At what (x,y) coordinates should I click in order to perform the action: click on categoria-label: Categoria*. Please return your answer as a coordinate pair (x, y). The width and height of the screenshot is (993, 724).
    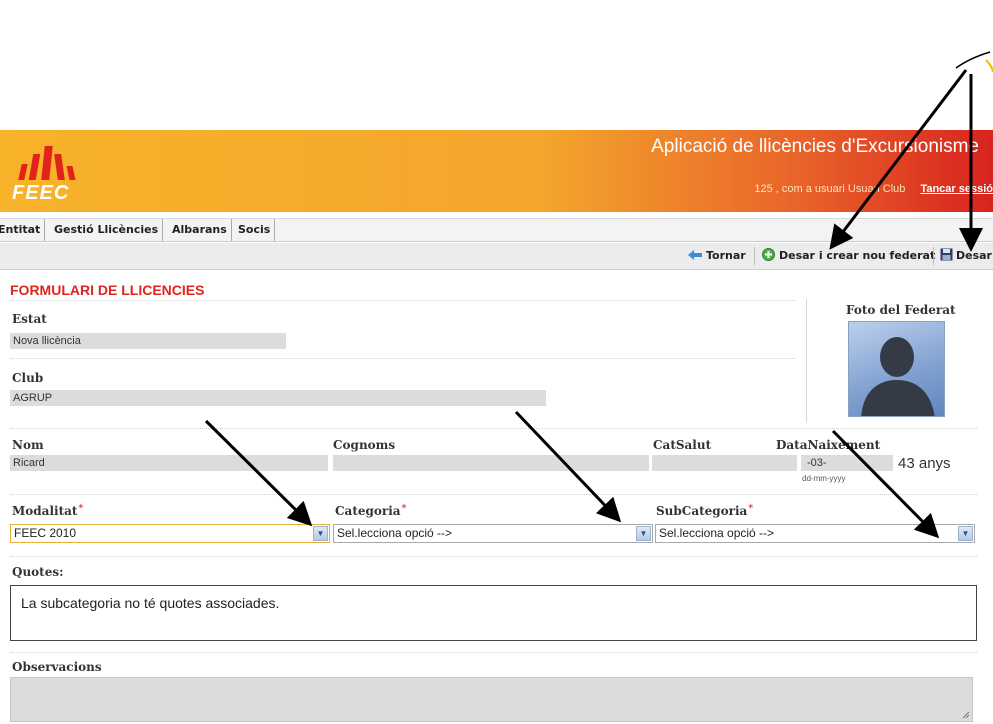
    Looking at the image, I should click on (370, 511).